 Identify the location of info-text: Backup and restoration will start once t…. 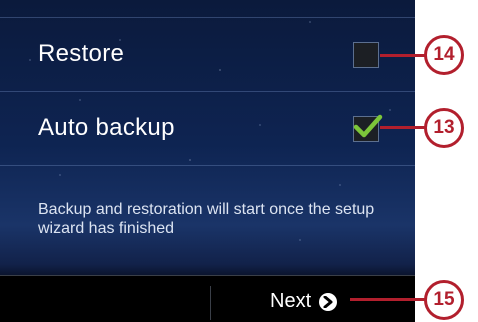
(206, 219).